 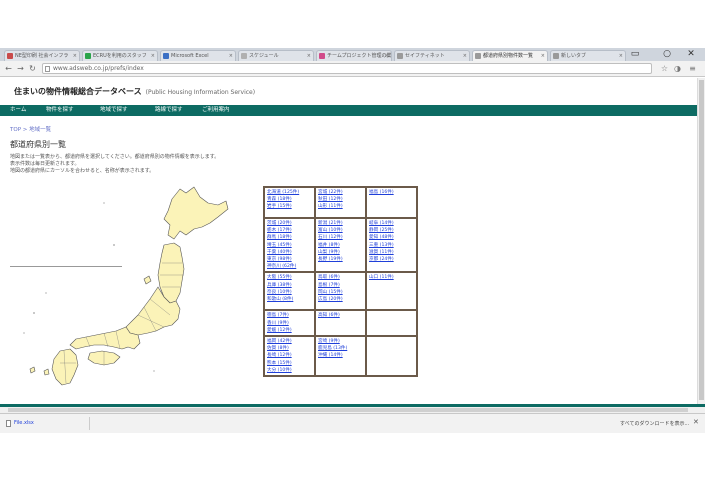 What do you see at coordinates (289, 323) in the screenshot?
I see `prefecture-link: 香川 (9件)` at bounding box center [289, 323].